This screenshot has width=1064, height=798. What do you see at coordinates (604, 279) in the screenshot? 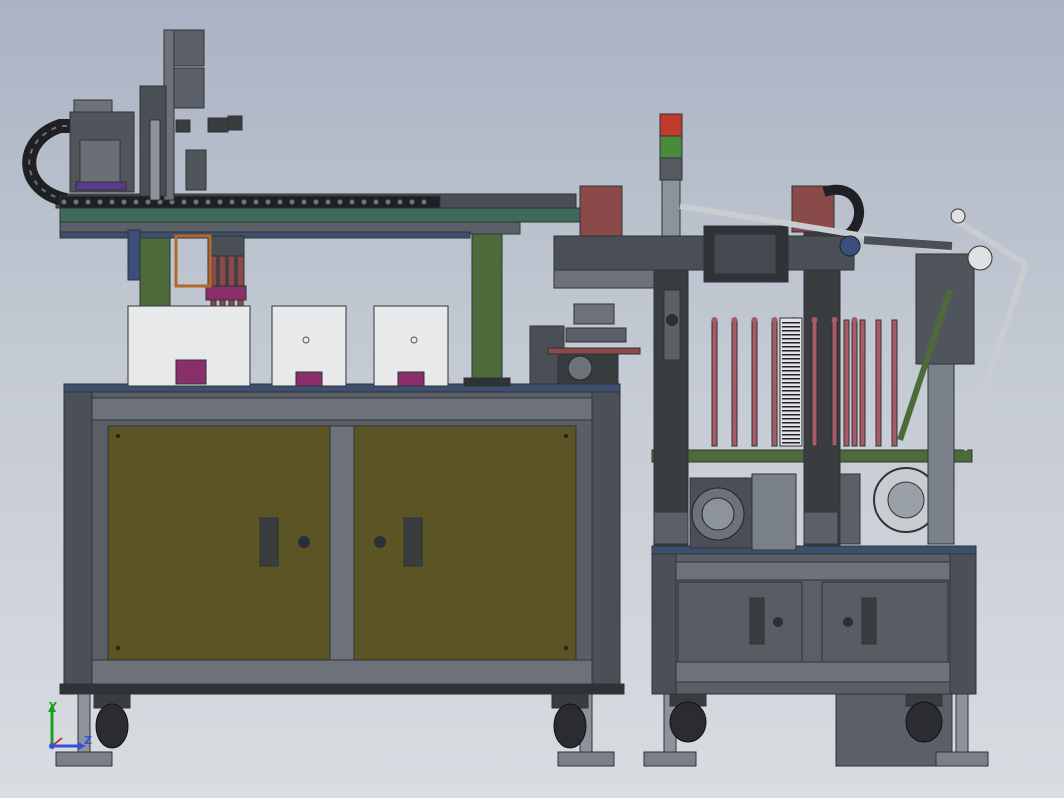
I see `right-top-slider` at bounding box center [604, 279].